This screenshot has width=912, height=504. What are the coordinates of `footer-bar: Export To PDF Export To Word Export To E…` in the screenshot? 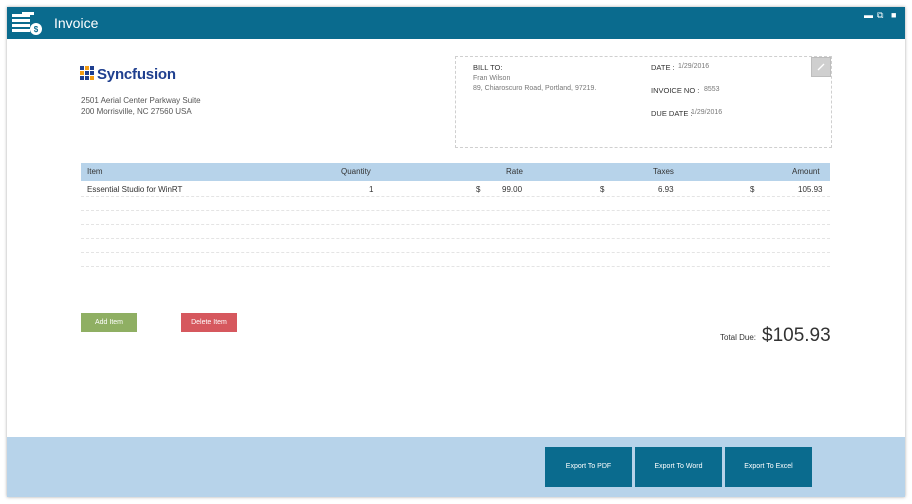 It's located at (456, 467).